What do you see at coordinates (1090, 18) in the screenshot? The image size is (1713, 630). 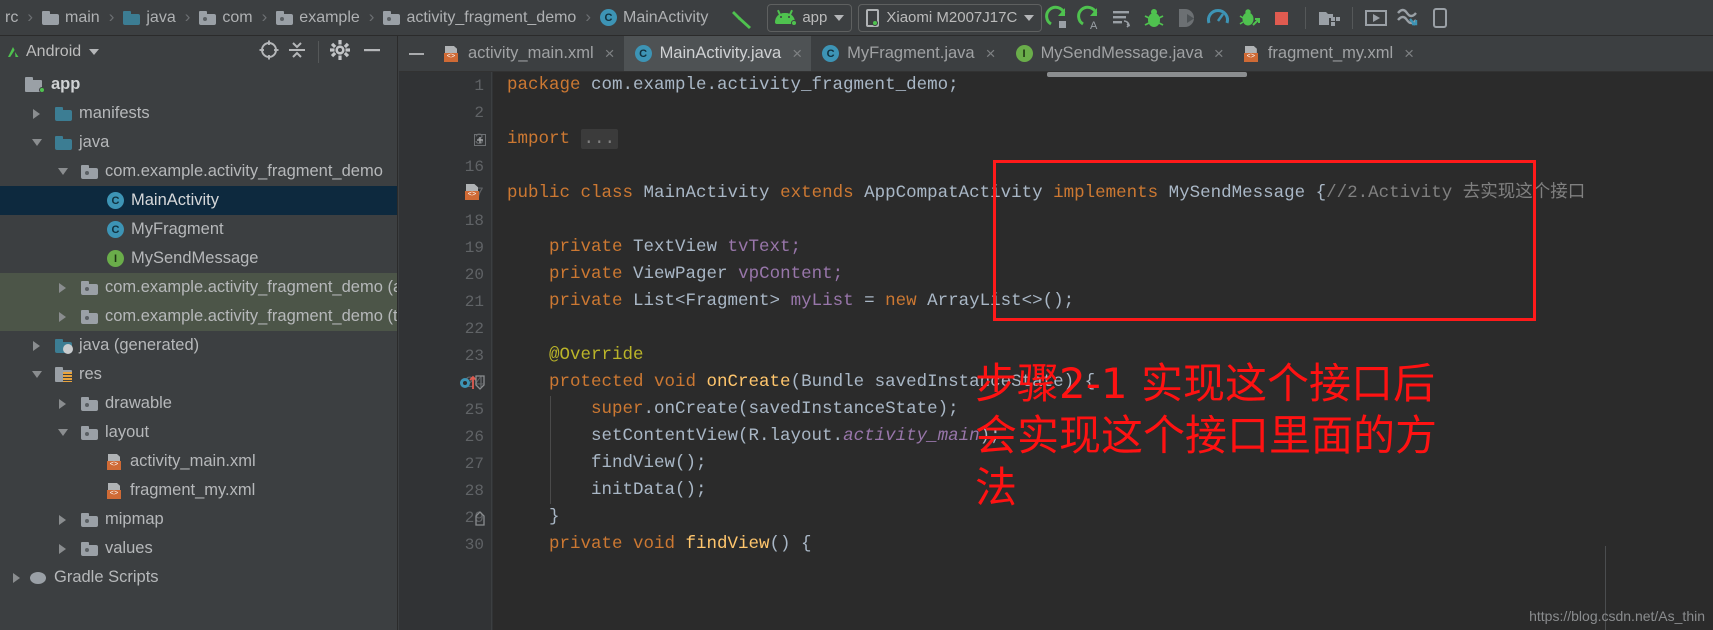 I see `run-with-coverage-icon: A` at bounding box center [1090, 18].